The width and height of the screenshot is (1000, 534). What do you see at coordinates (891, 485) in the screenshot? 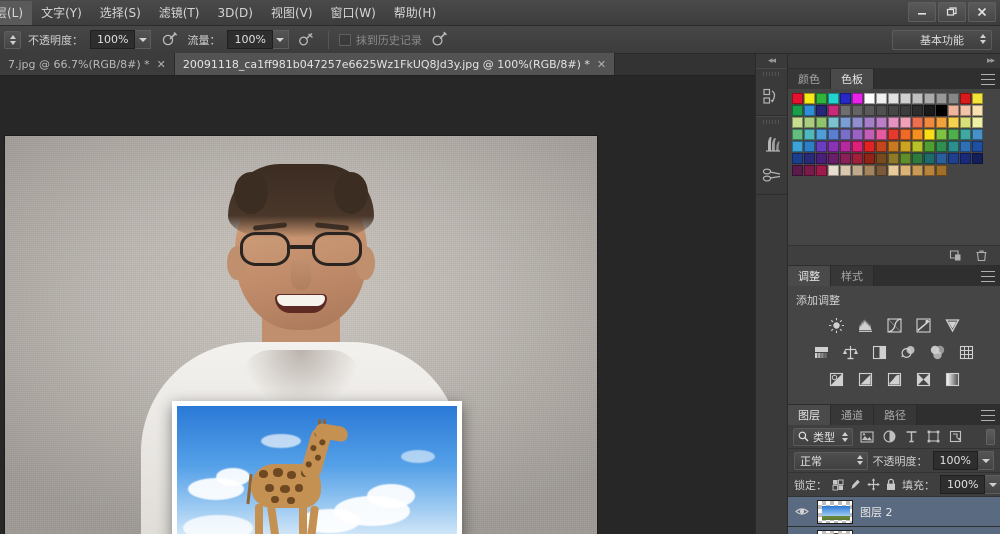
I see `lock-all-icon` at bounding box center [891, 485].